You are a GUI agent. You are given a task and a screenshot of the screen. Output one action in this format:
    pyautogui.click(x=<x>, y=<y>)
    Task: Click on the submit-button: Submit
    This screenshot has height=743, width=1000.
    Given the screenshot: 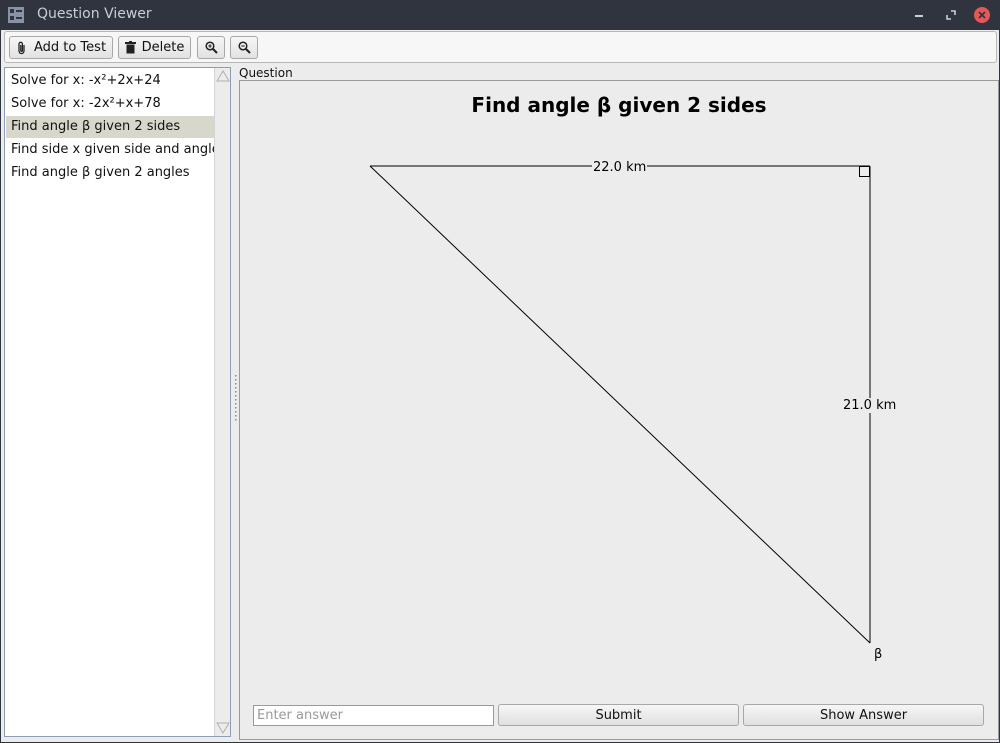 What is the action you would take?
    pyautogui.click(x=618, y=715)
    